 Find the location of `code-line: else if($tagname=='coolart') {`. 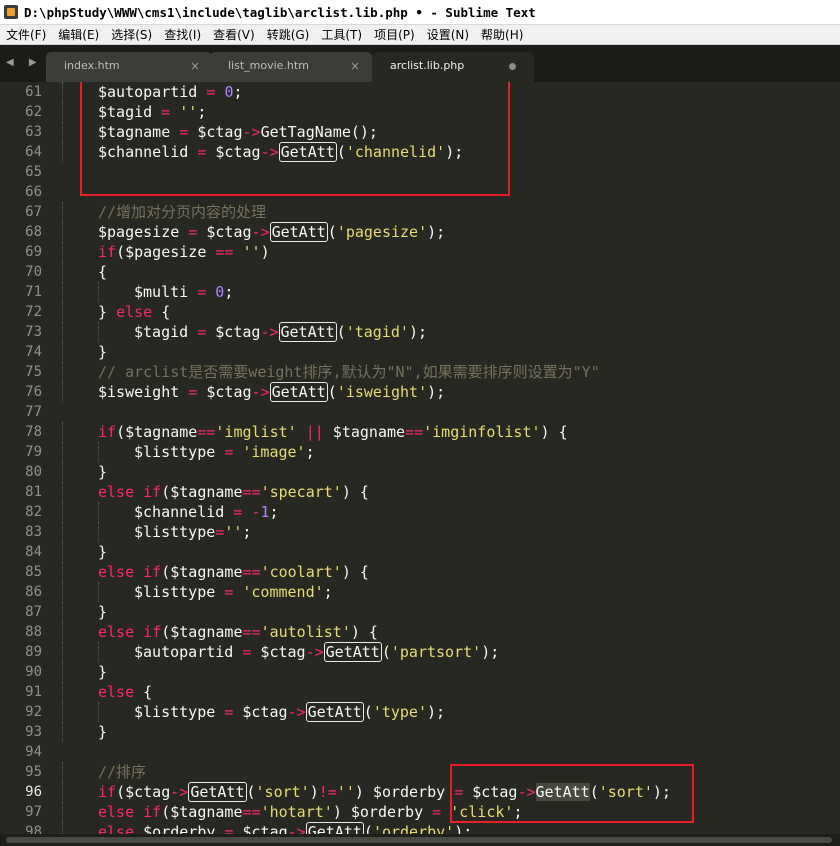

code-line: else if($tagname=='coolart') { is located at coordinates (233, 572).